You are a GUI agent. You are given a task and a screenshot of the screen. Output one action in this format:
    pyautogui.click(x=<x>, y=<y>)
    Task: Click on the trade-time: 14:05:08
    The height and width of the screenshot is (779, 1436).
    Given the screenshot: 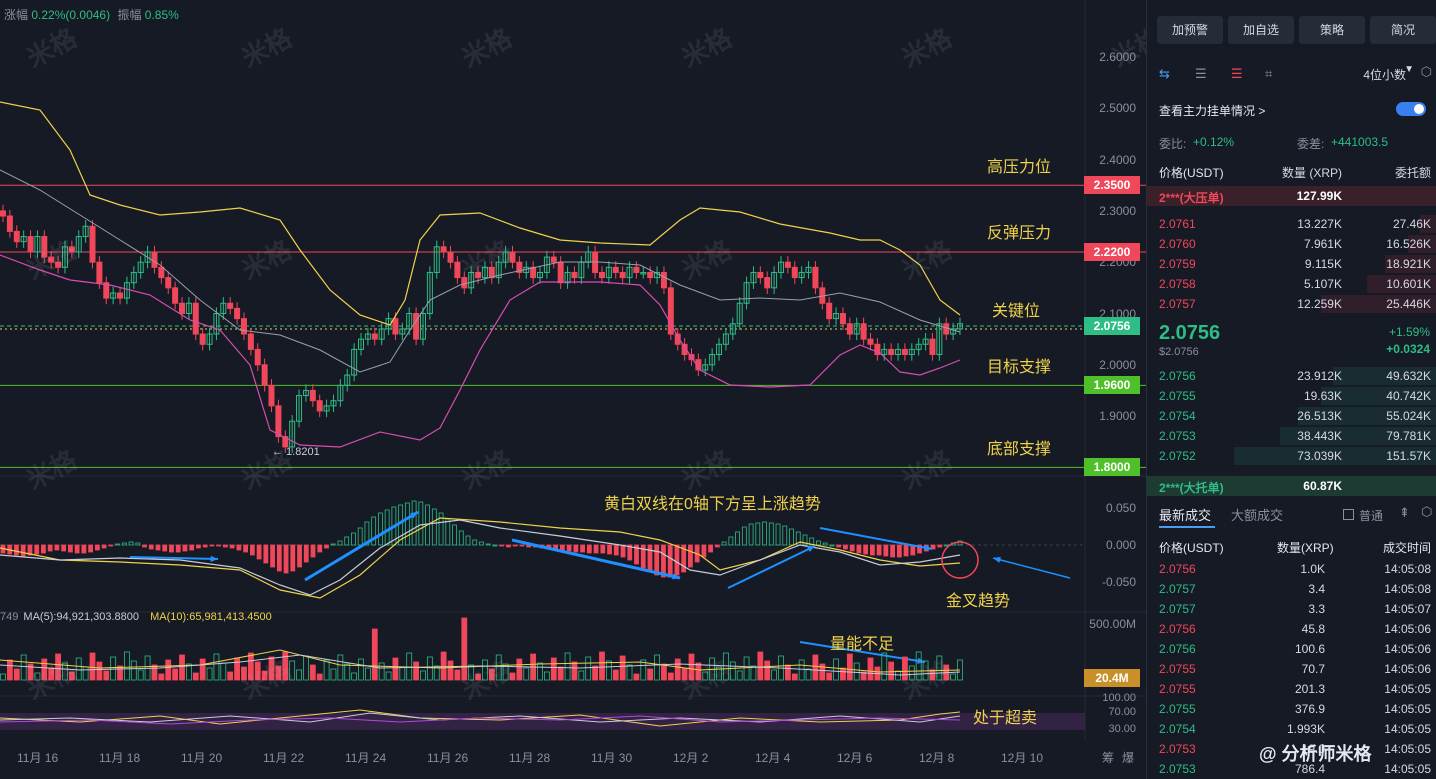 What is the action you would take?
    pyautogui.click(x=1407, y=589)
    